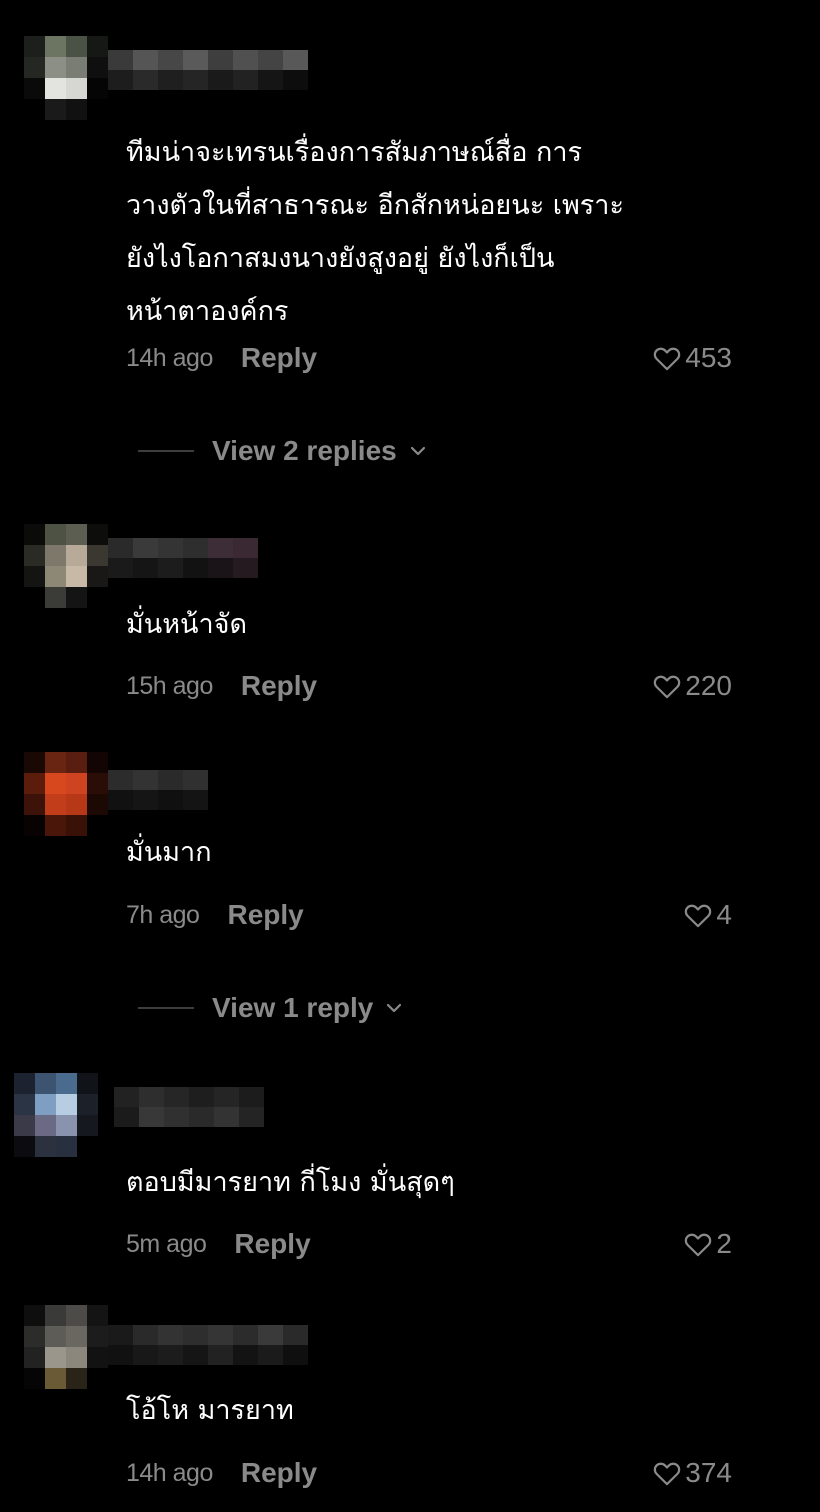 Image resolution: width=820 pixels, height=1512 pixels. What do you see at coordinates (724, 914) in the screenshot?
I see `like-count: 4` at bounding box center [724, 914].